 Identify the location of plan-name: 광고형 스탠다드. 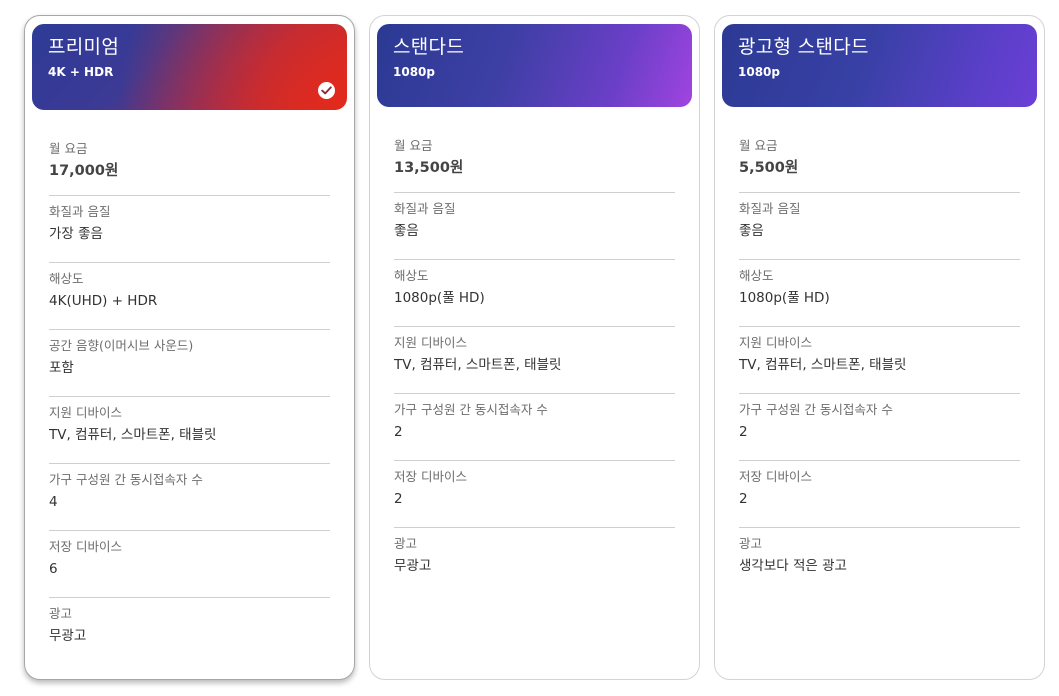
(803, 47).